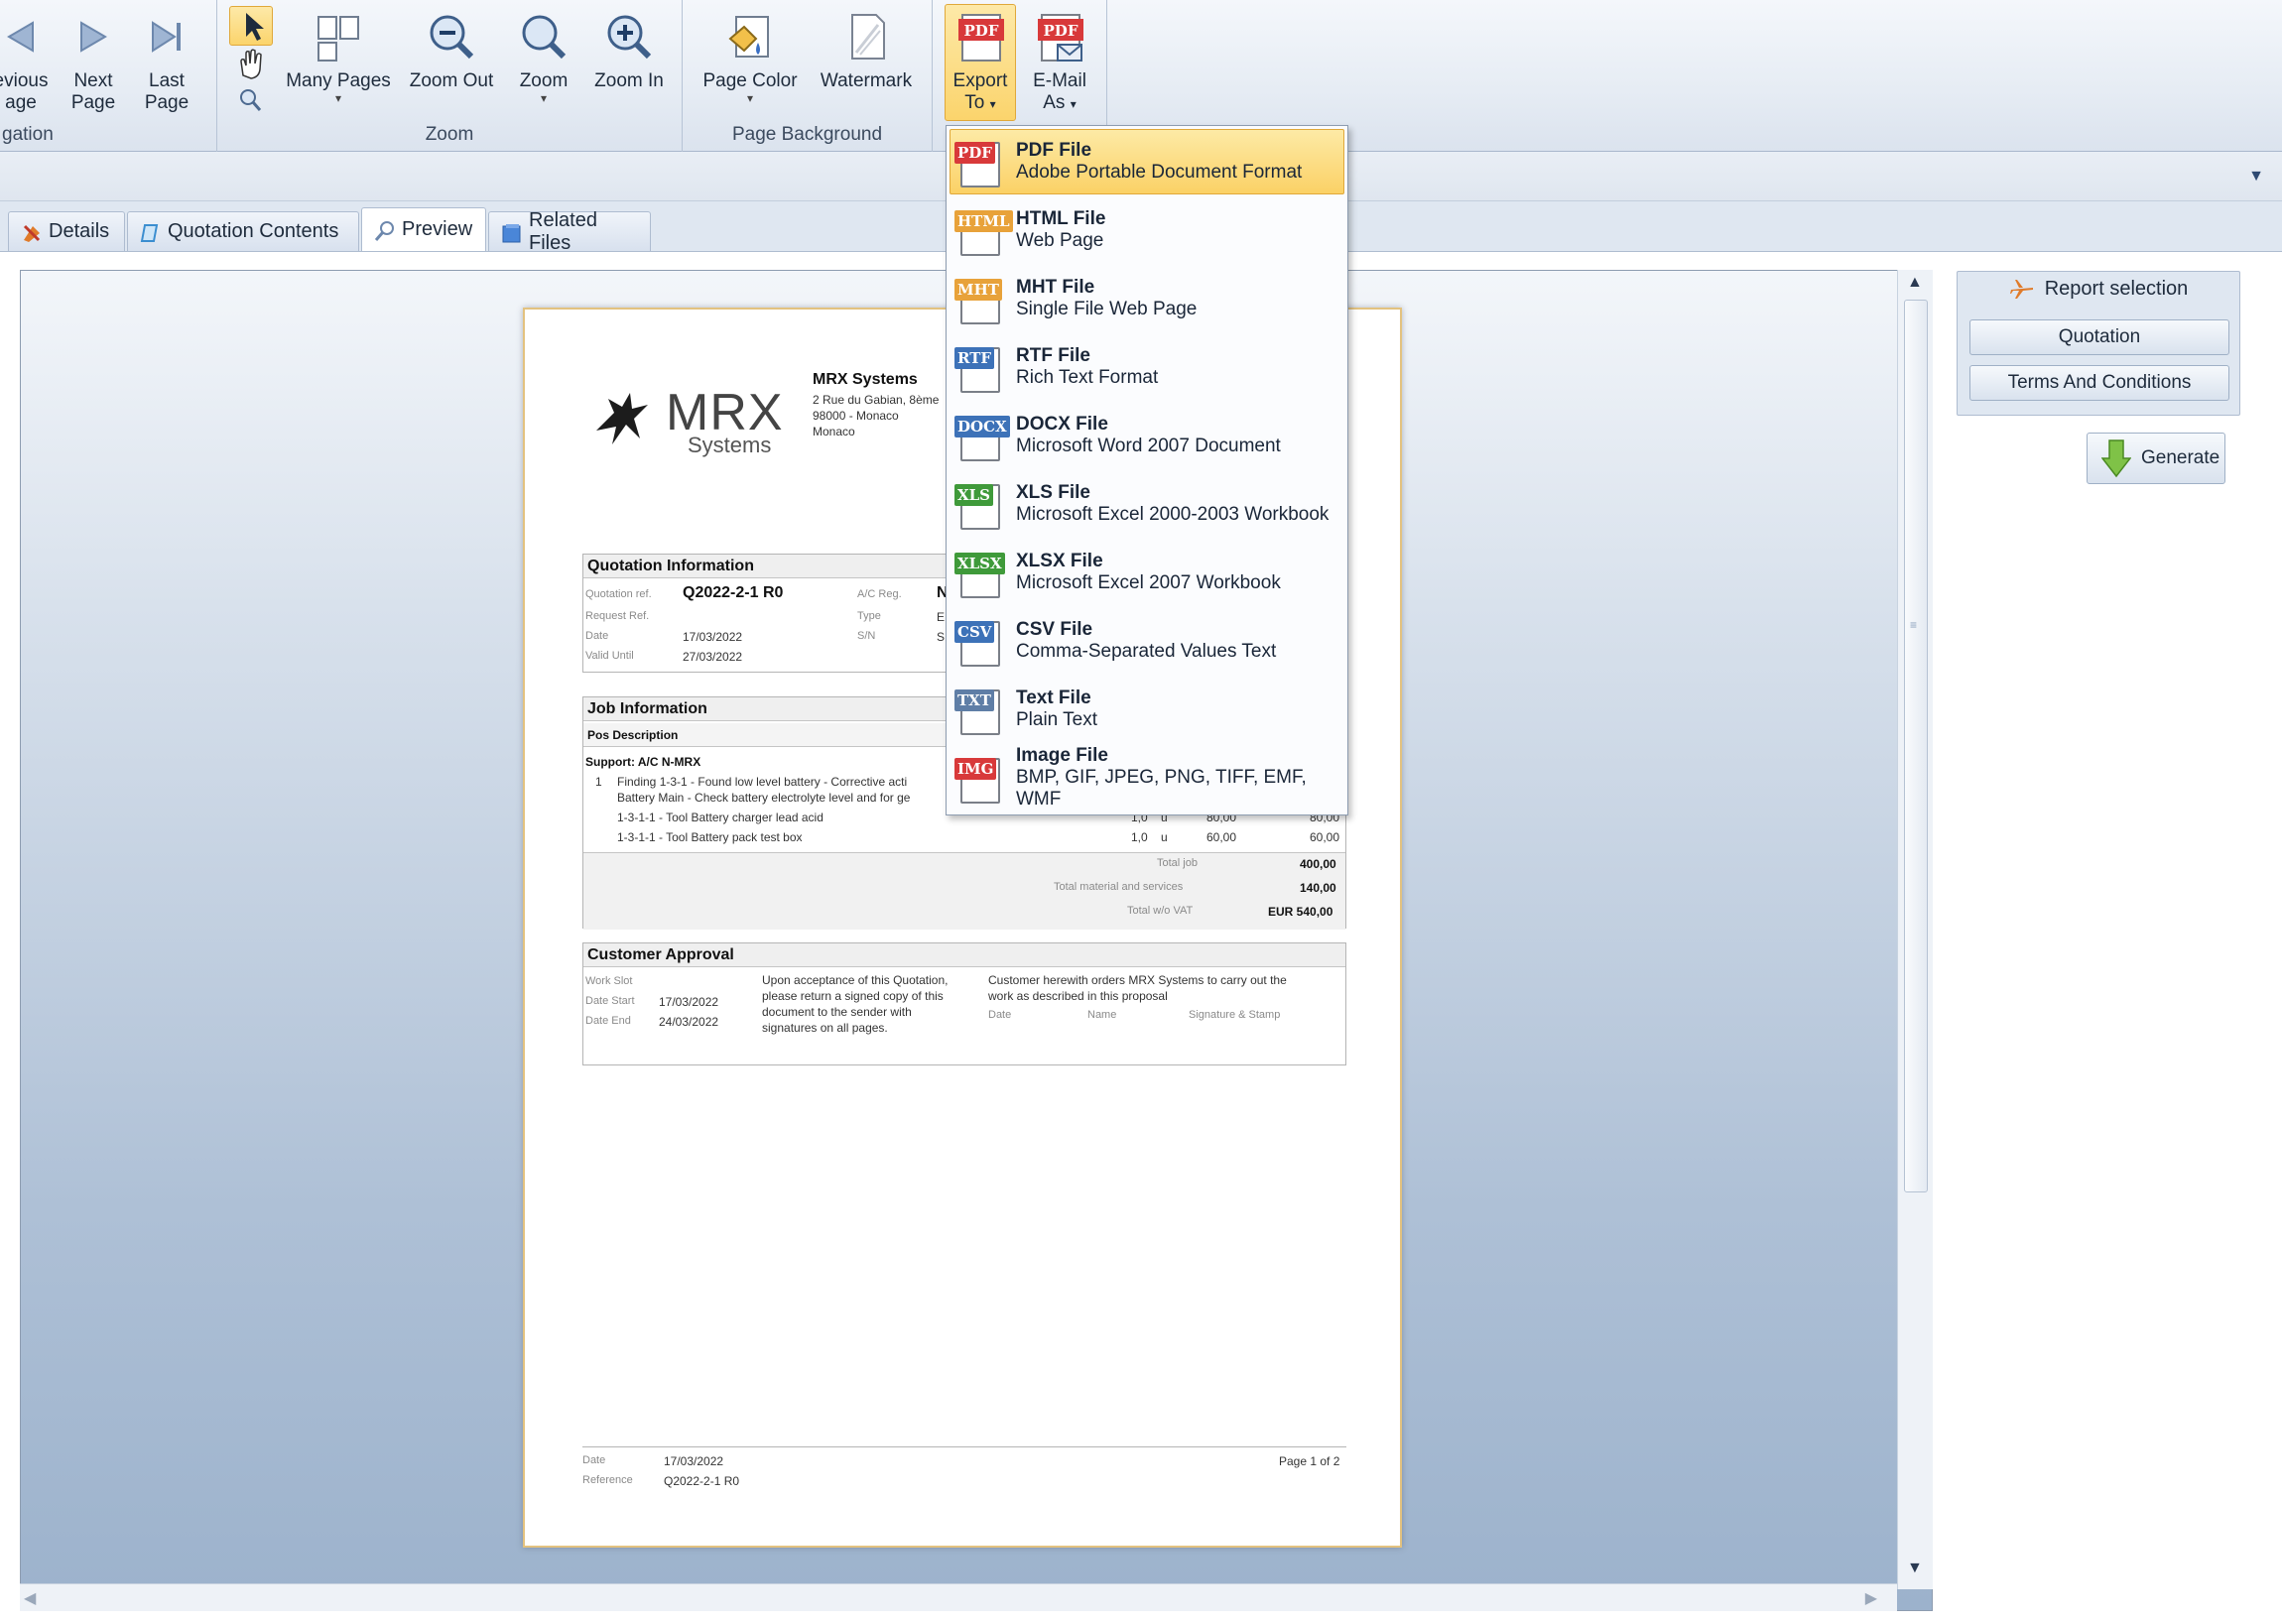 The height and width of the screenshot is (1624, 2282). Describe the element at coordinates (876, 400) in the screenshot. I see `company-address-1: 2 Rue du Gabian, 8ème` at that location.